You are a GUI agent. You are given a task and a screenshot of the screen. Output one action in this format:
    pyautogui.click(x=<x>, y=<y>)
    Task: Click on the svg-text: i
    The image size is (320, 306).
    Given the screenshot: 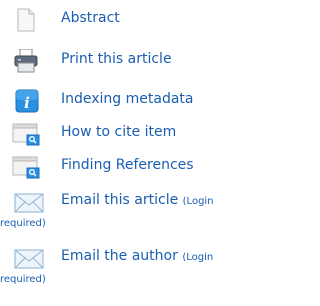 What is the action you would take?
    pyautogui.click(x=27, y=103)
    